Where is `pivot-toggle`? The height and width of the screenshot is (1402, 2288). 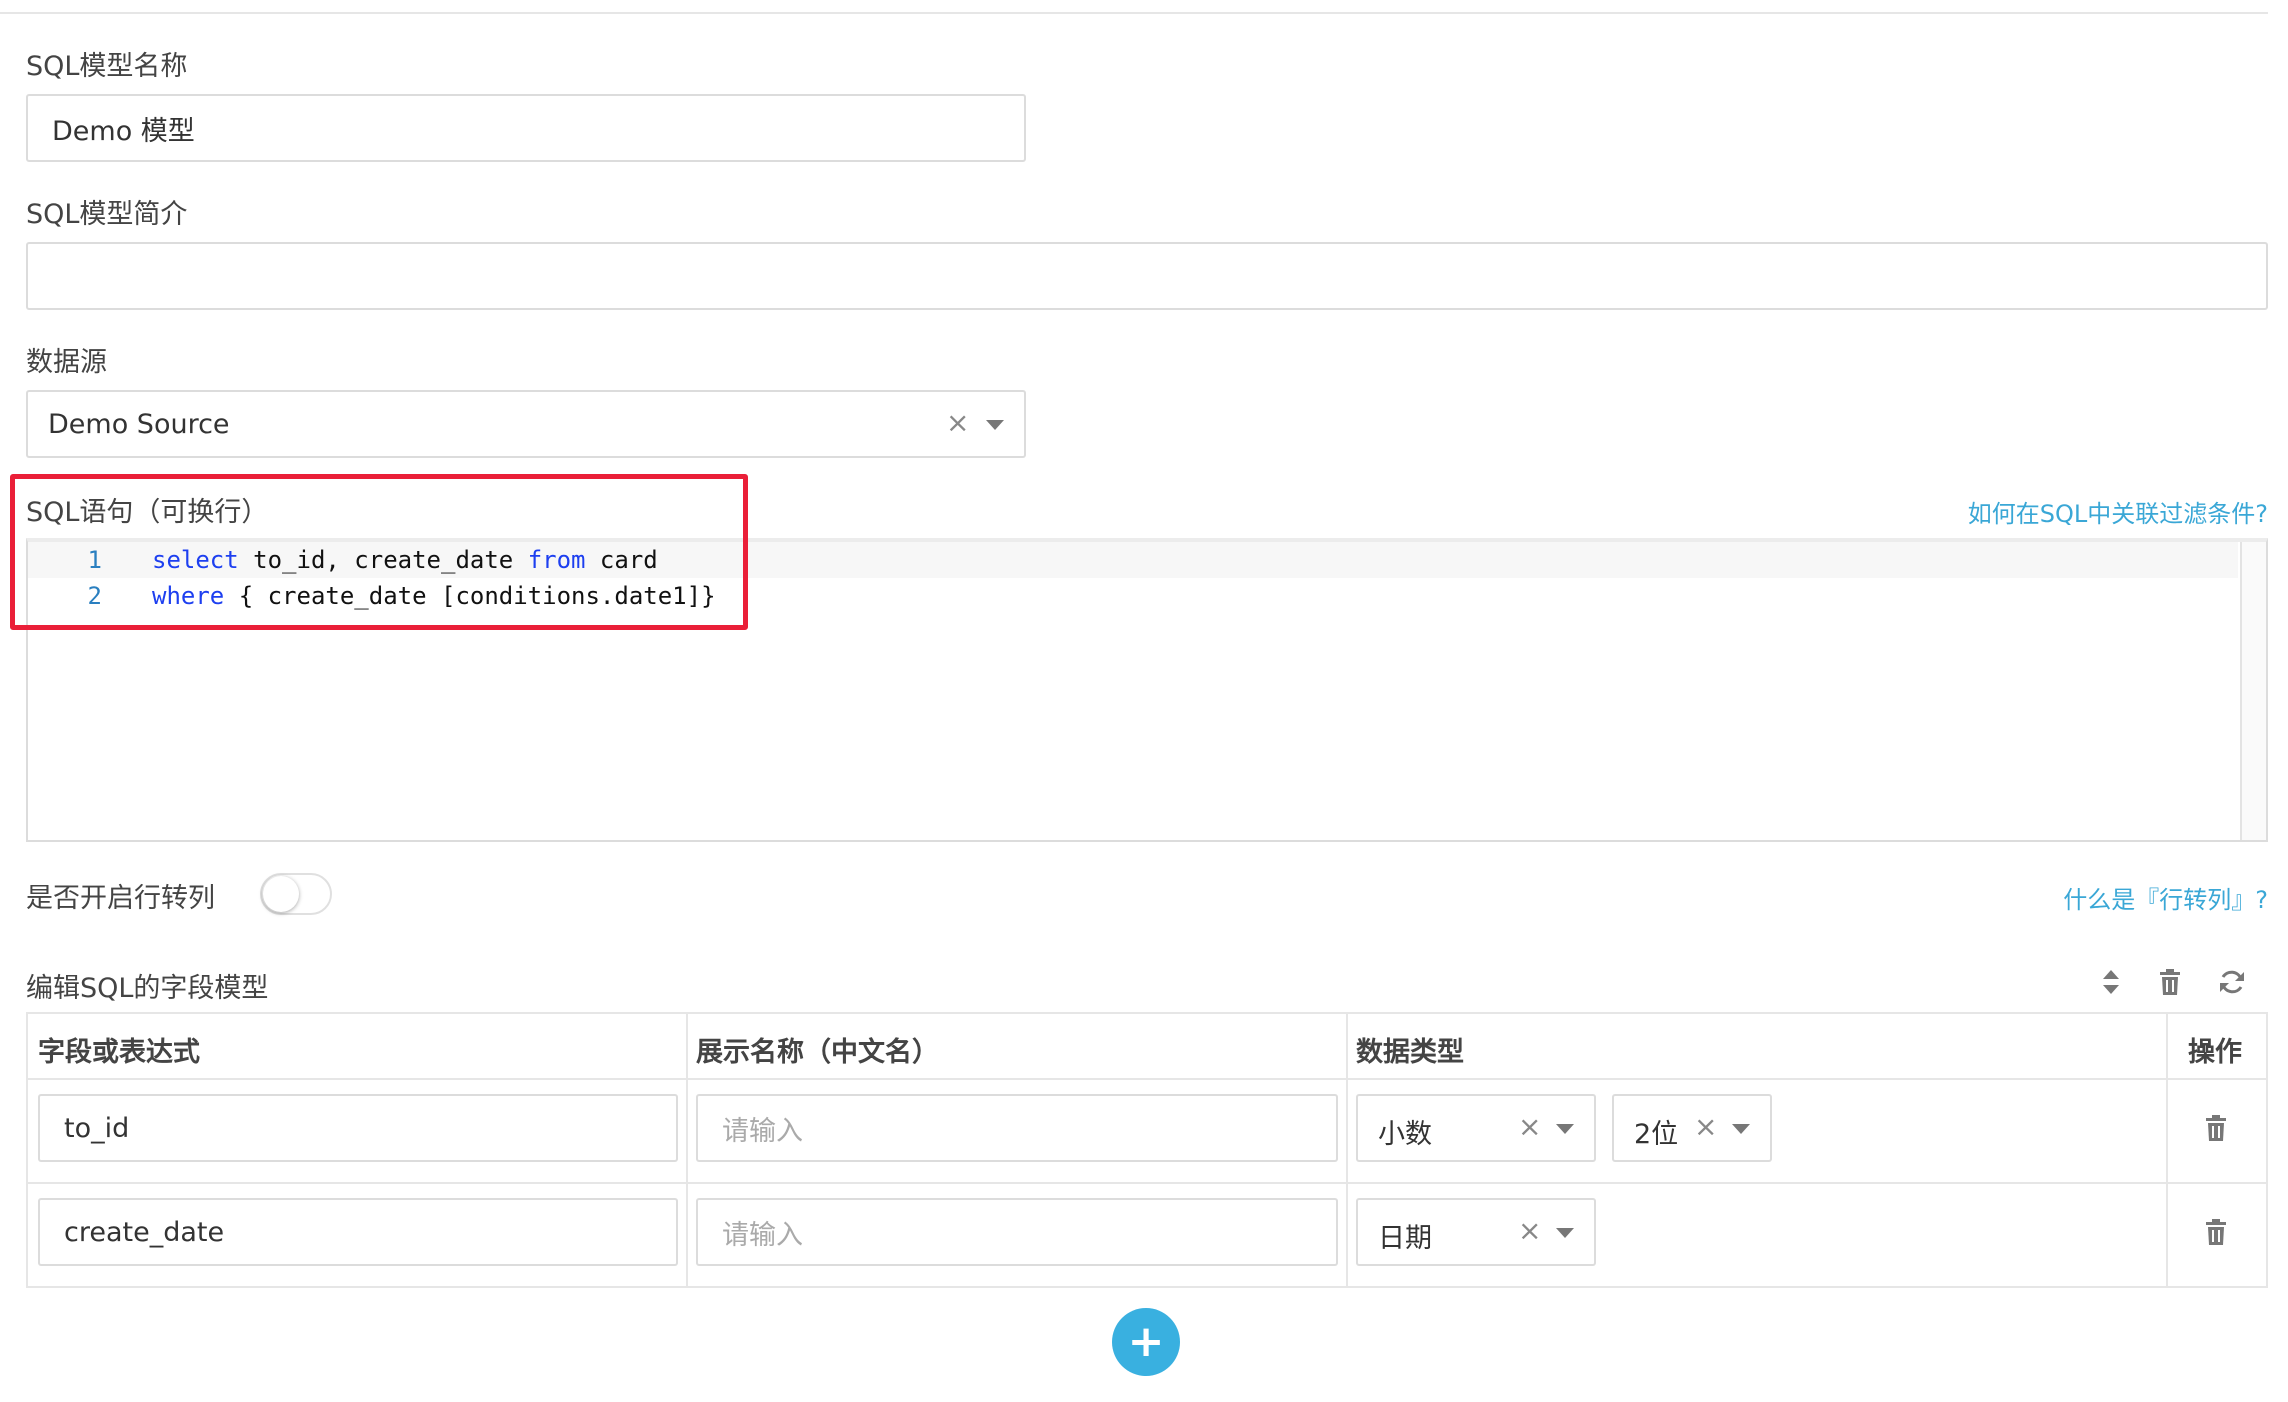
pivot-toggle is located at coordinates (296, 894).